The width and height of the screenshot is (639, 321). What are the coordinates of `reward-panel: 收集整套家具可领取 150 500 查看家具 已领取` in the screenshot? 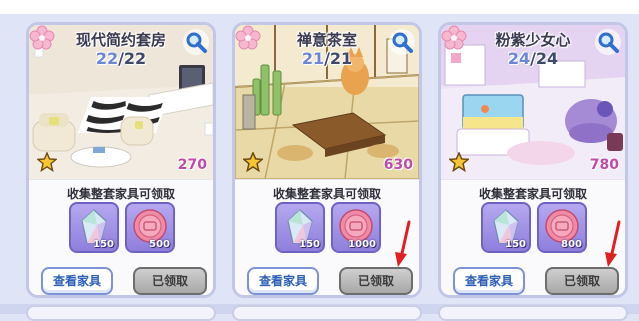 It's located at (121, 237).